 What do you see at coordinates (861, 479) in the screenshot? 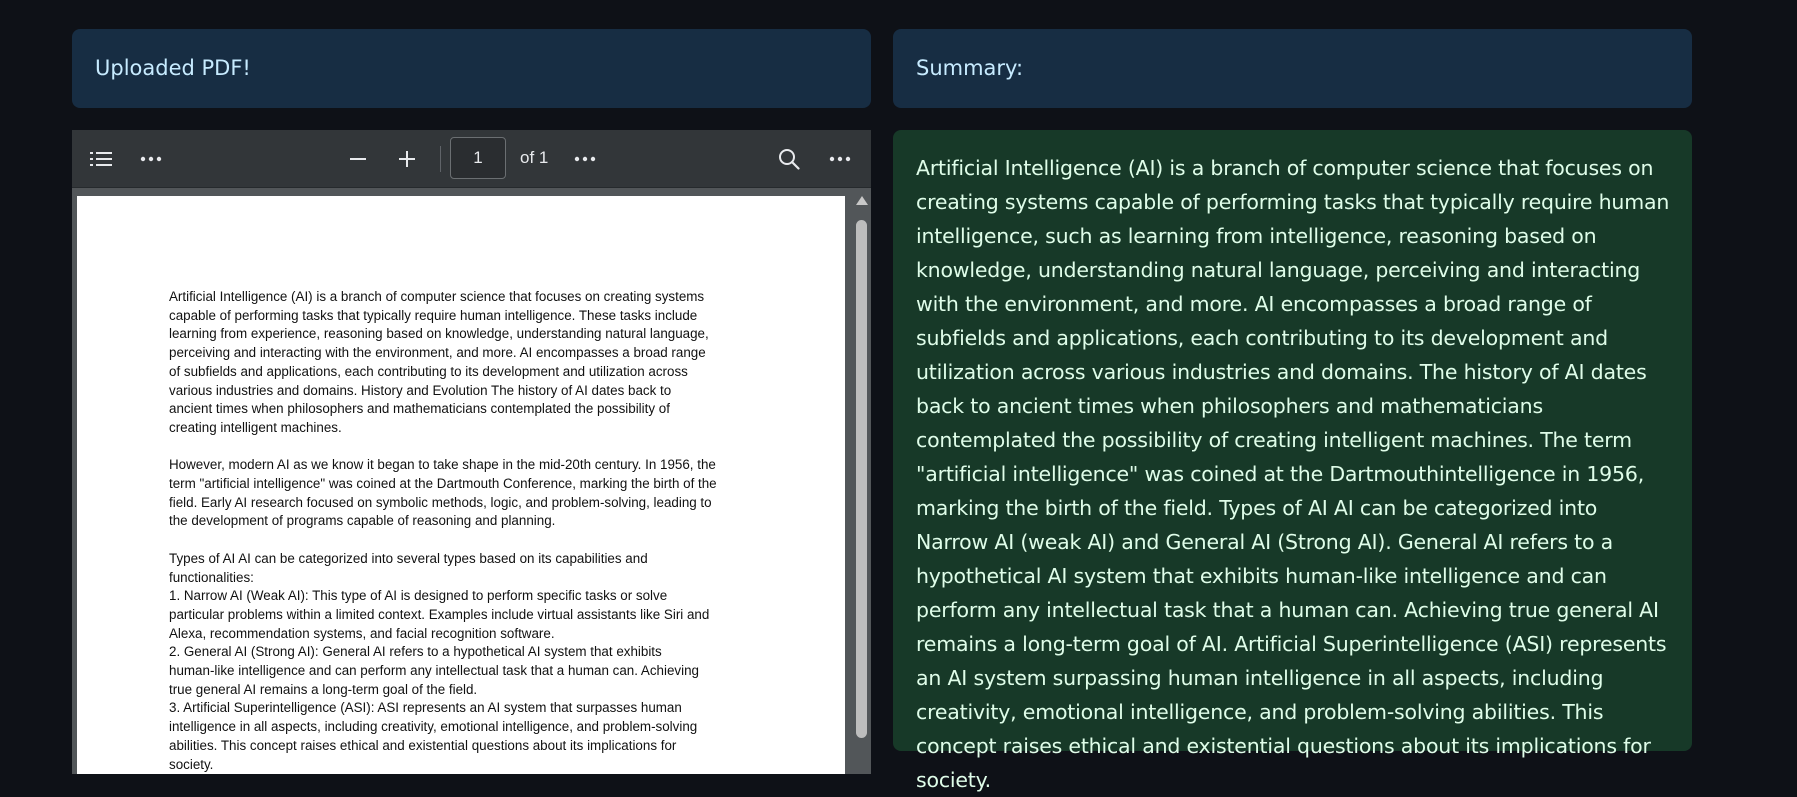
I see `scrollbar-thumb` at bounding box center [861, 479].